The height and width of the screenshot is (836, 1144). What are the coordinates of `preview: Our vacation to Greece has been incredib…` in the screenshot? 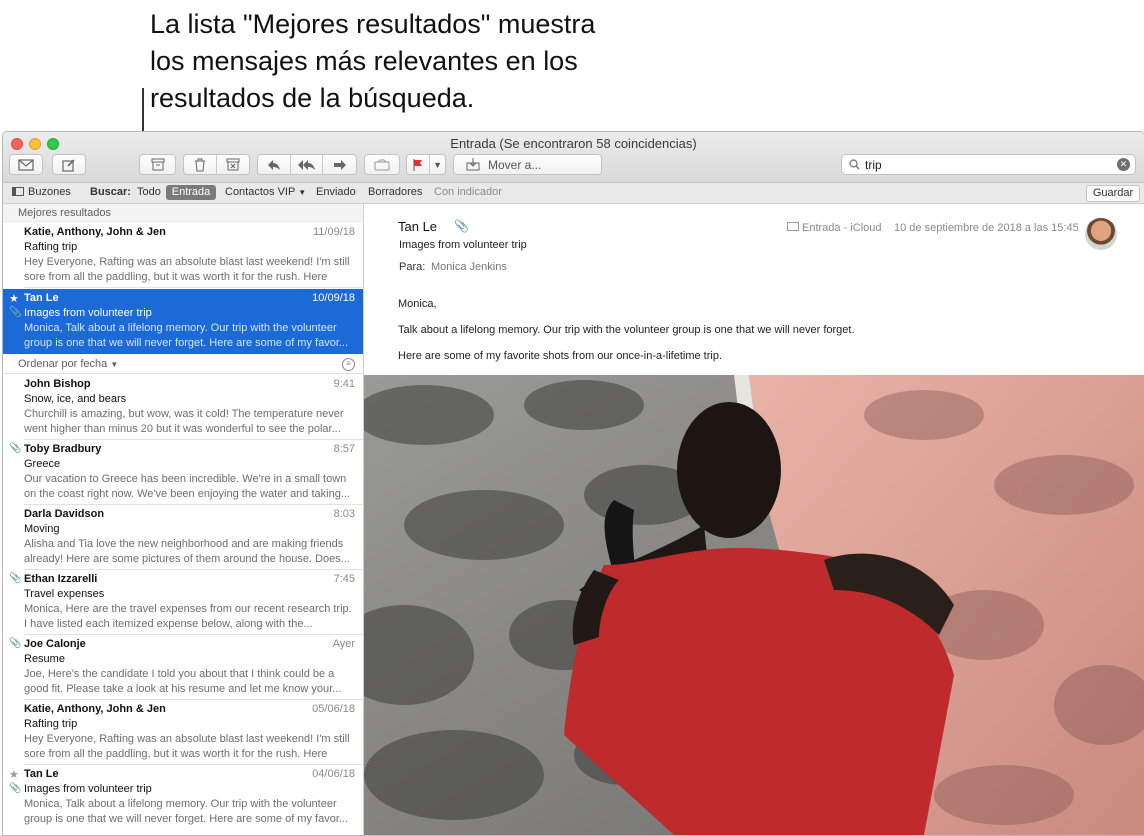 It's located at (187, 486).